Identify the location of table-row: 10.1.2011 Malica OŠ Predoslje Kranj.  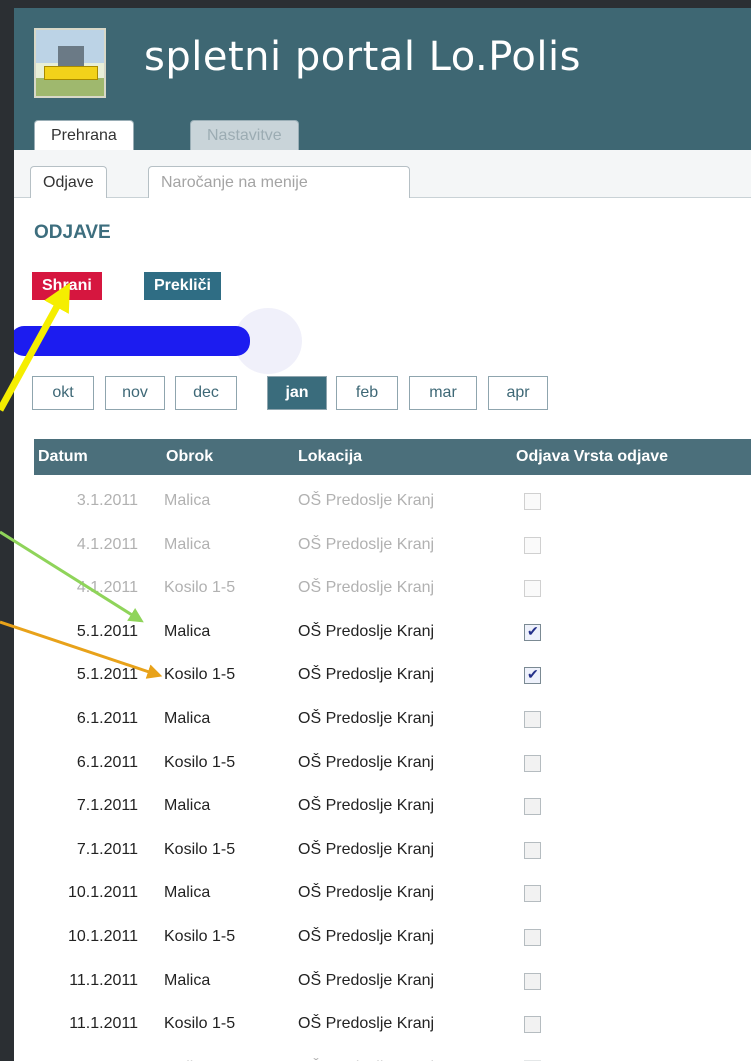
(392, 893).